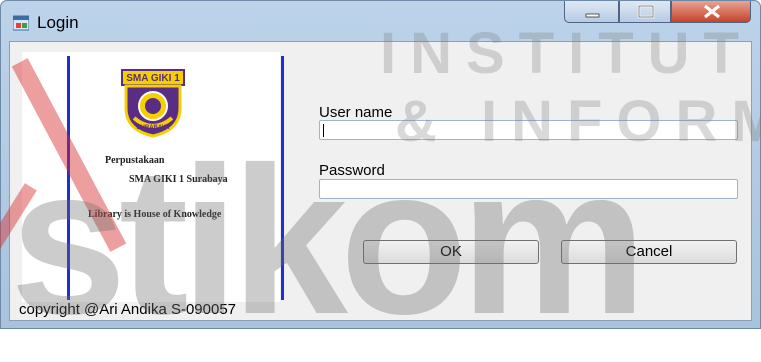 Image resolution: width=761 pixels, height=362 pixels. What do you see at coordinates (323, 131) in the screenshot?
I see `text-caret` at bounding box center [323, 131].